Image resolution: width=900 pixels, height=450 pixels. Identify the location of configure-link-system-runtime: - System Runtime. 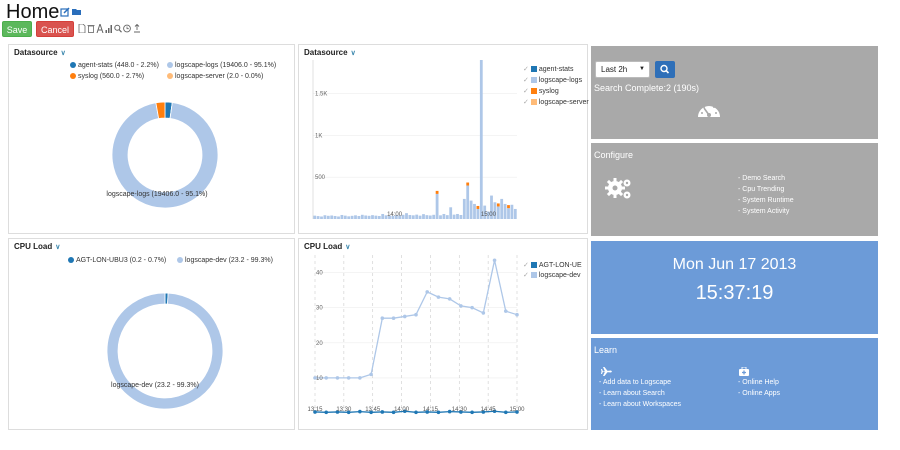
(766, 200).